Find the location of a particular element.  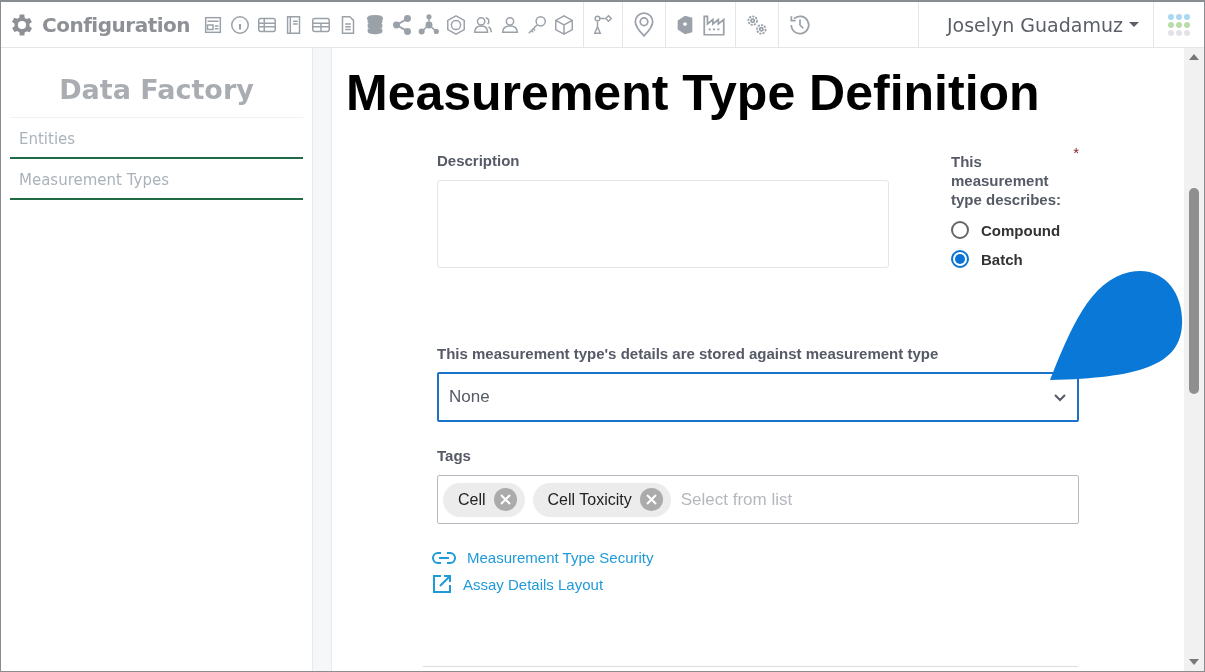

field-label: Description is located at coordinates (479, 160).